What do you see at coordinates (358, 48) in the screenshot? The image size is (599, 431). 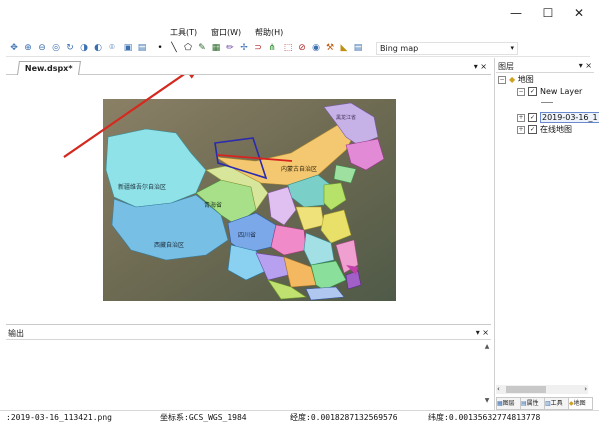 I see `basemap-icon: ▤` at bounding box center [358, 48].